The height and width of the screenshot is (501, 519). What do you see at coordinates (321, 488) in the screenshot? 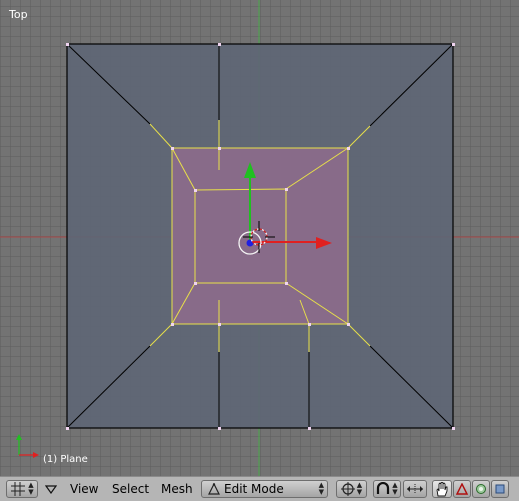
I see `mode-updown-icon: ▲ ▼` at bounding box center [321, 488].